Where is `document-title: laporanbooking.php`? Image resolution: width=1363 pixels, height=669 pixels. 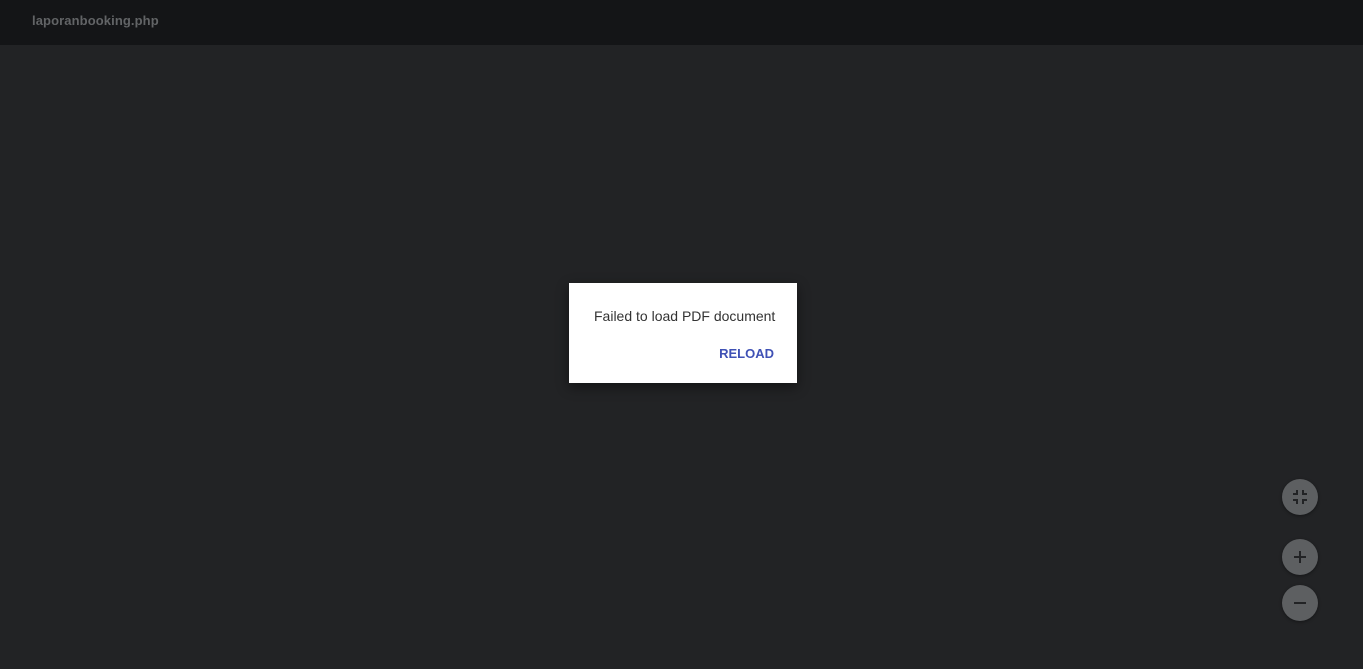 document-title: laporanbooking.php is located at coordinates (95, 20).